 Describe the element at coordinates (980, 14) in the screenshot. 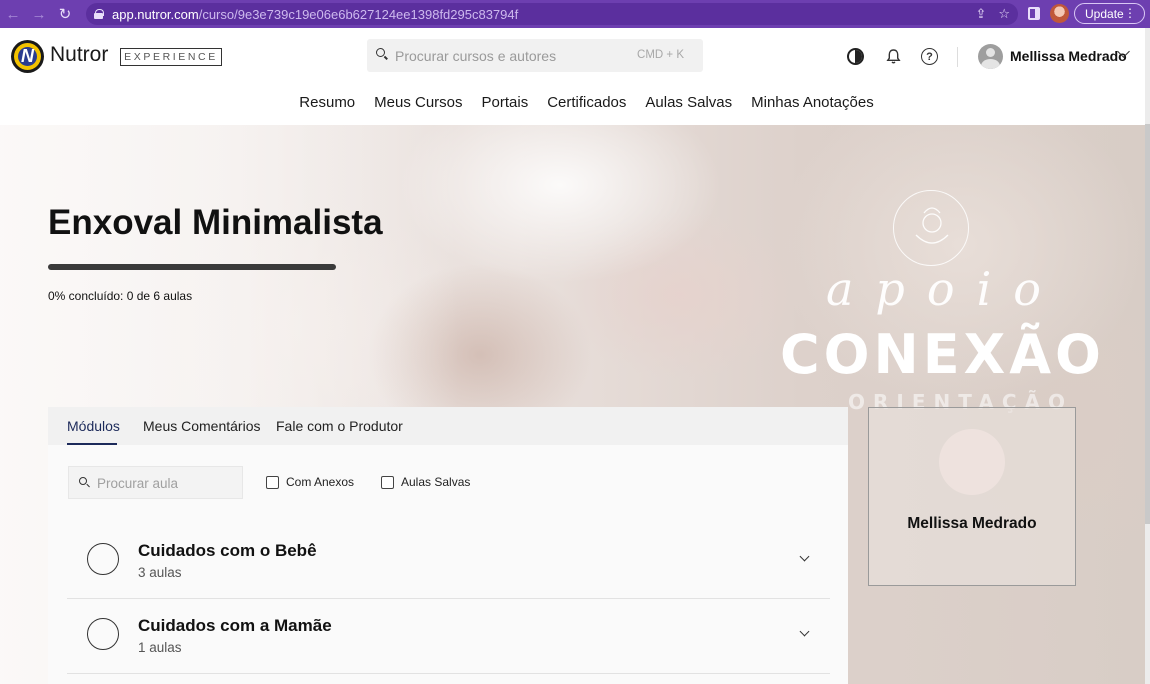

I see `share-icon: ⇪` at that location.